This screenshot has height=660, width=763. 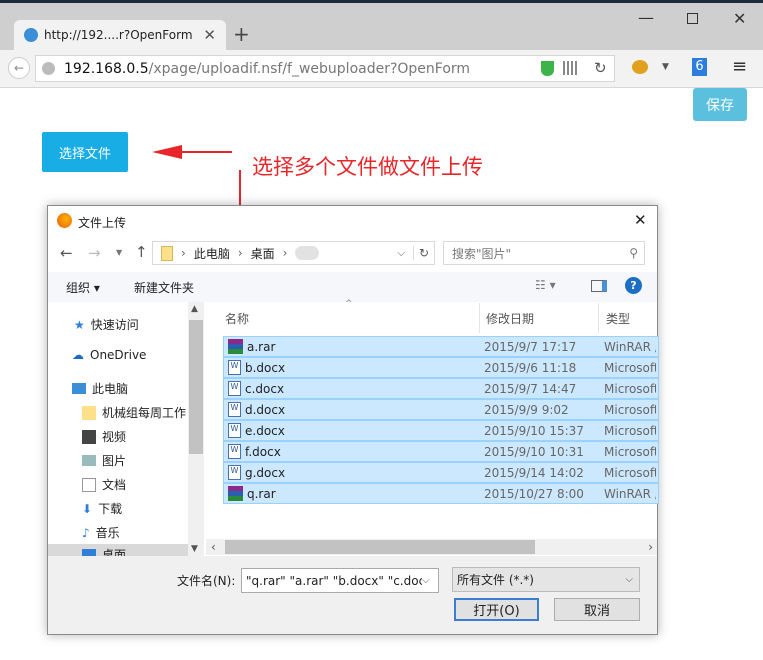 I want to click on sidebar-item-video: 视频, so click(x=104, y=436).